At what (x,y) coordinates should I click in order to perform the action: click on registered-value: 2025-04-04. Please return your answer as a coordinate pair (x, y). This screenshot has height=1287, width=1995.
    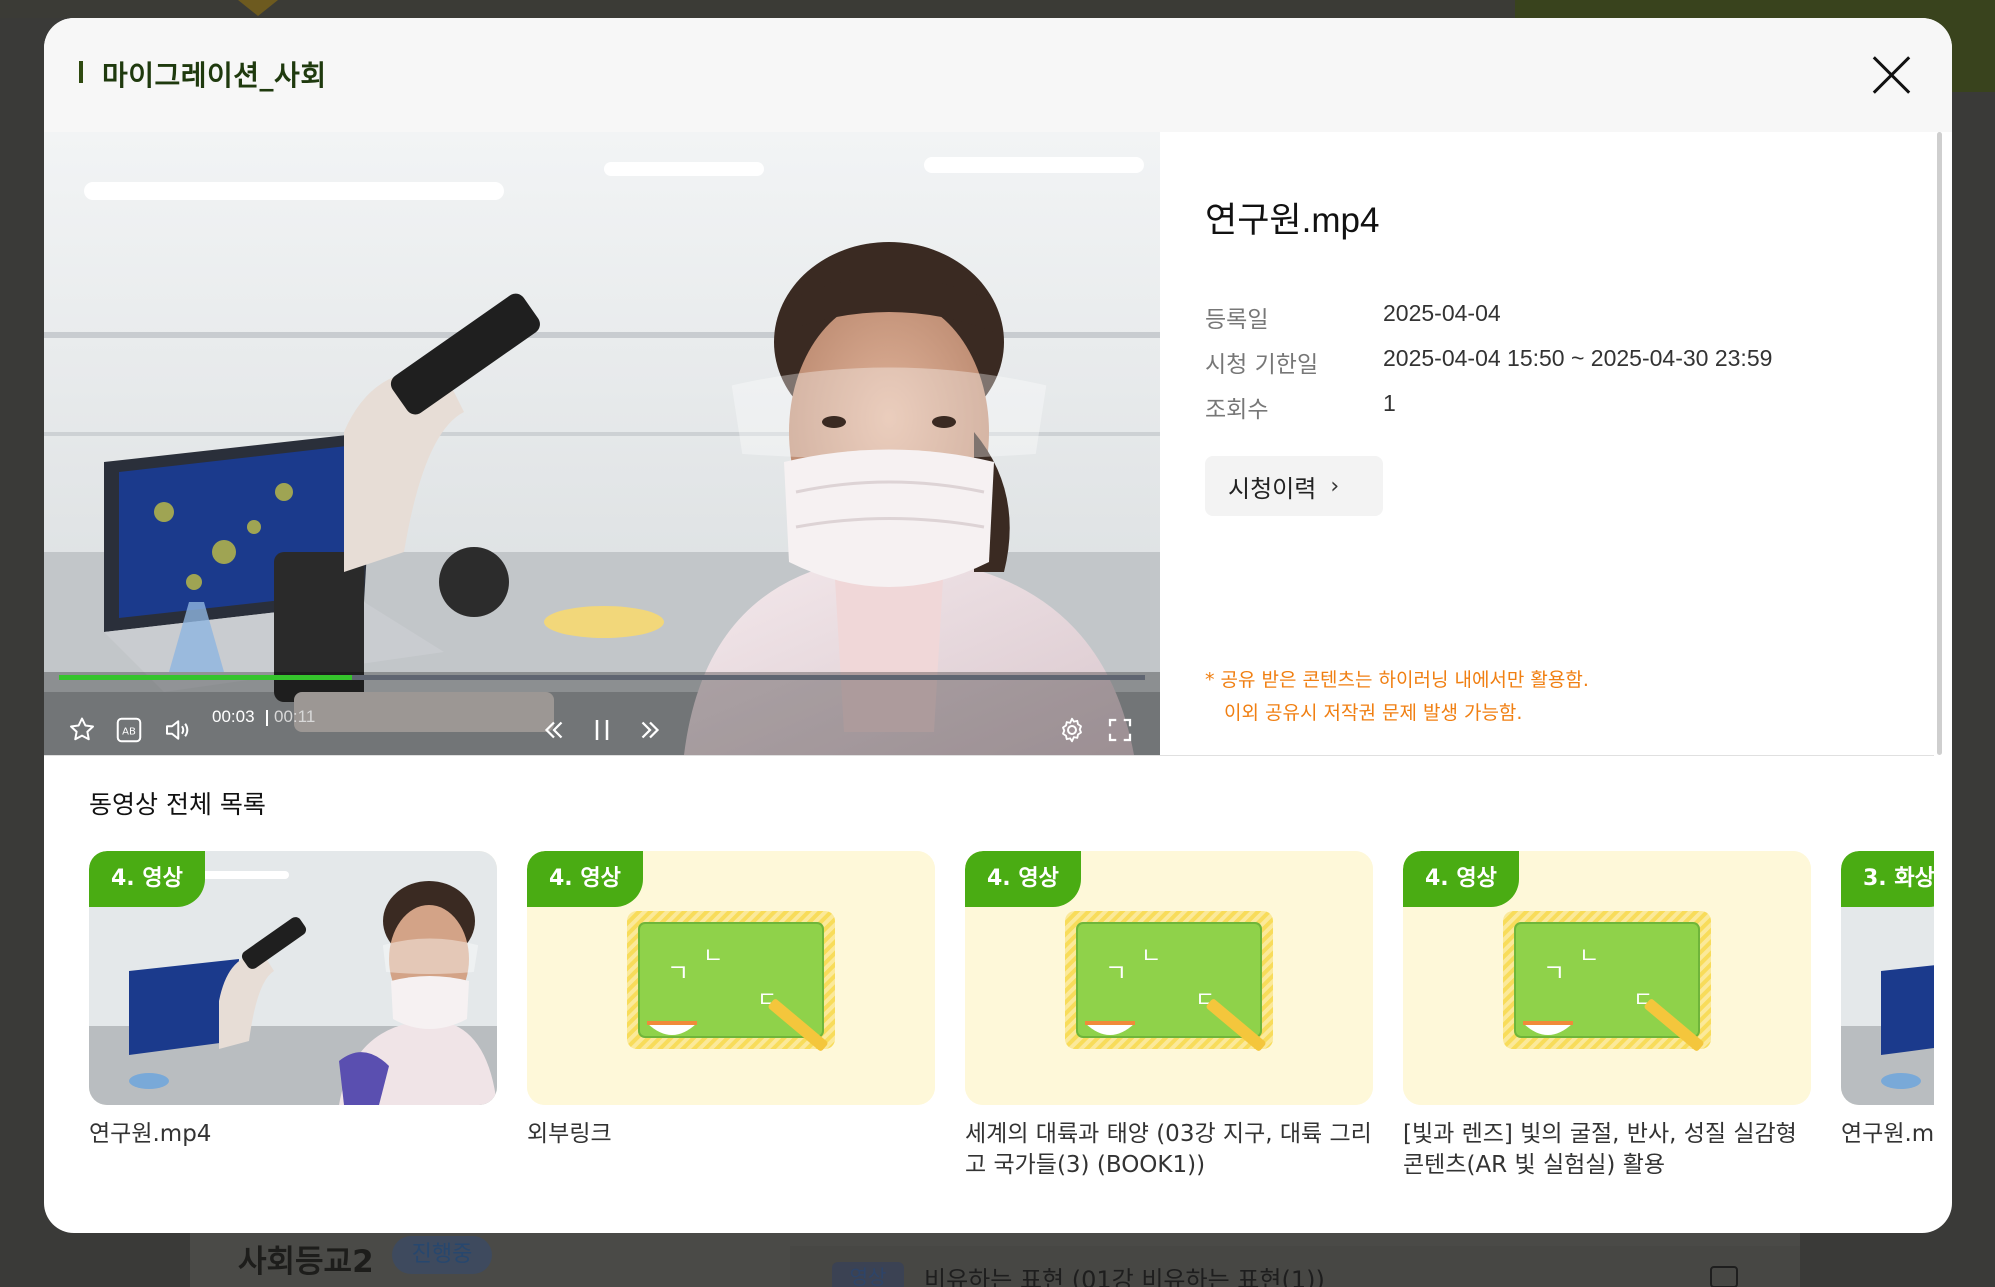
    Looking at the image, I should click on (1442, 313).